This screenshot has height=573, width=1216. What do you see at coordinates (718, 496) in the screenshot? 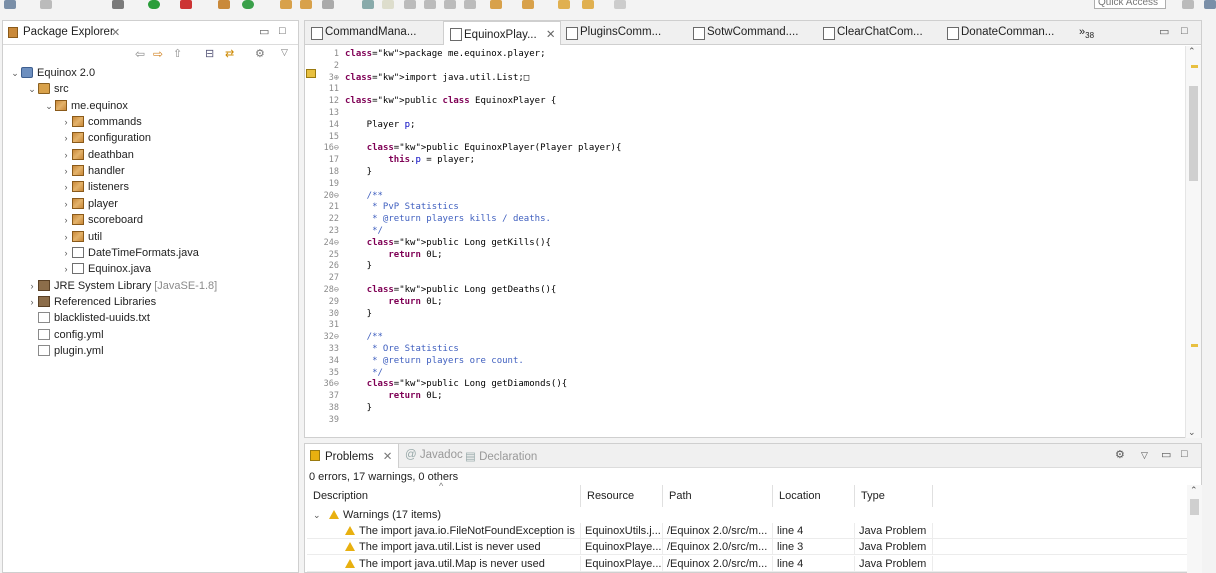
I see `column-path: Path` at bounding box center [718, 496].